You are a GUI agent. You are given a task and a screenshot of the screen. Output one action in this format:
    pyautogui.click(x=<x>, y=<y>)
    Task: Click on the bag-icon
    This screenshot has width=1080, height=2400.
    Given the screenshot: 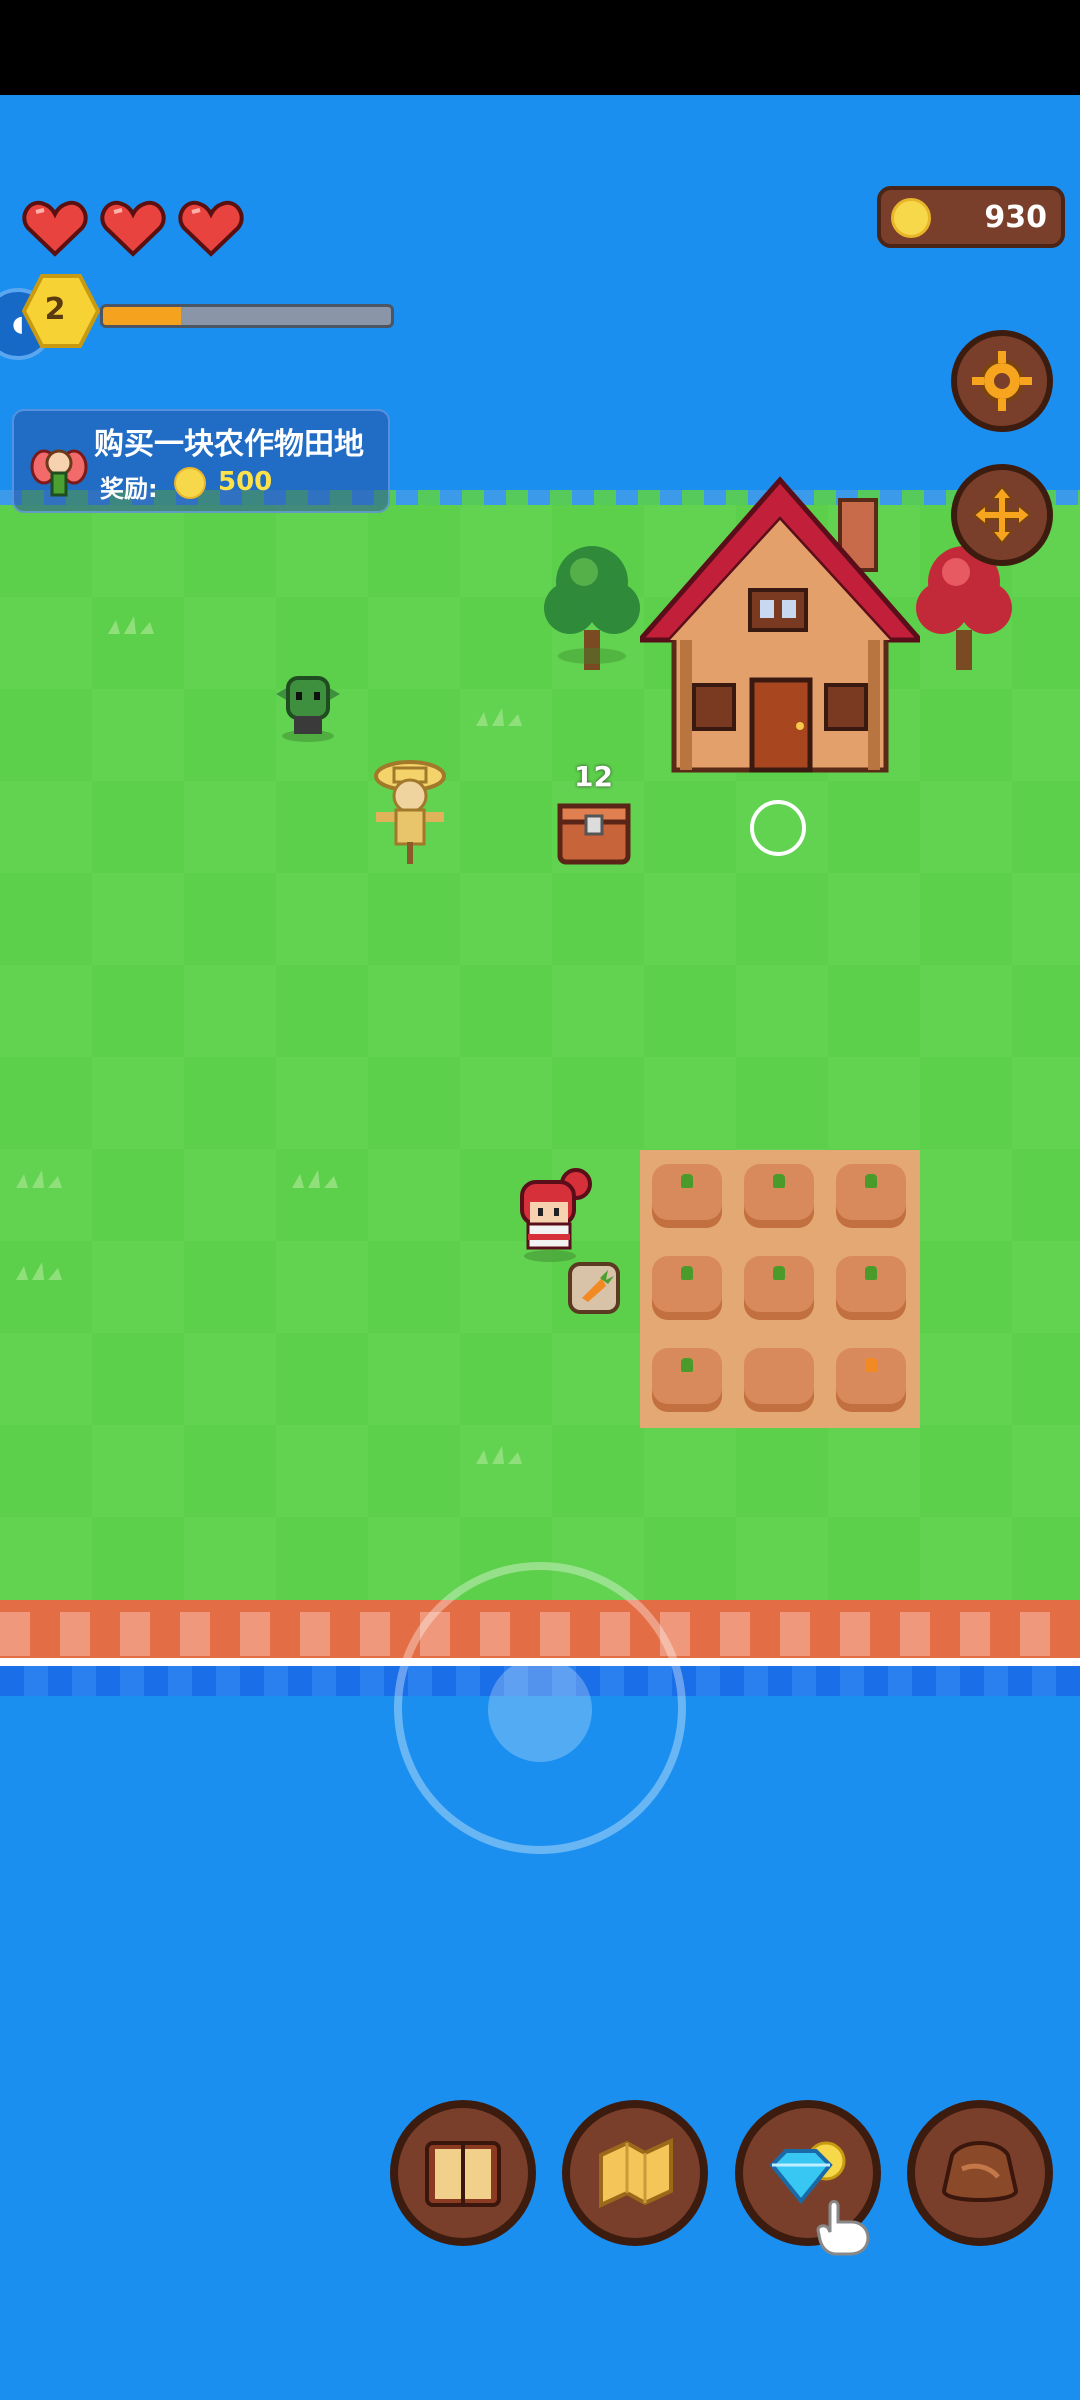 What is the action you would take?
    pyautogui.click(x=980, y=2171)
    